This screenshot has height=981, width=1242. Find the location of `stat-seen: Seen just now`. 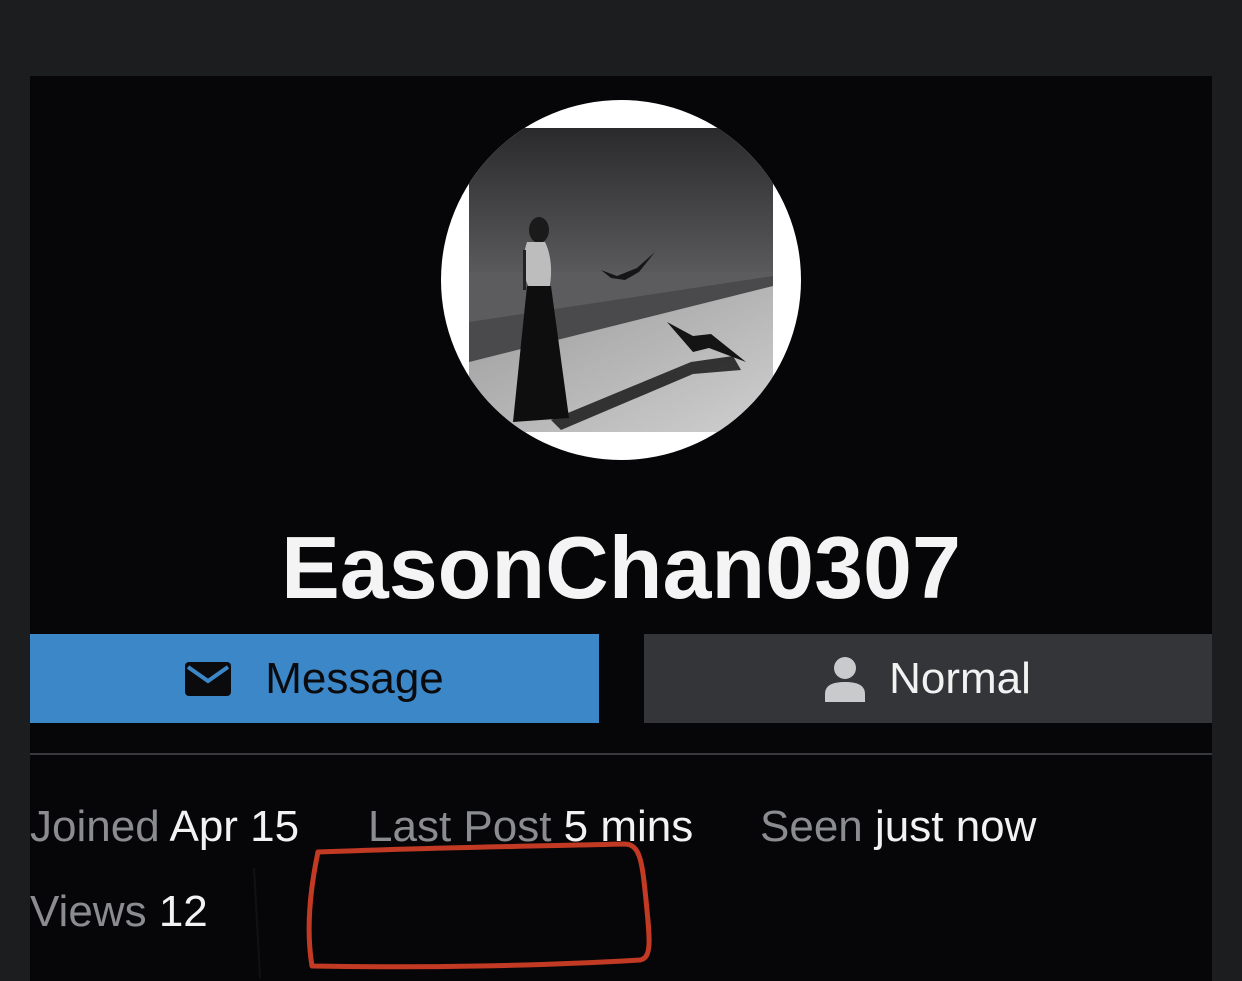

stat-seen: Seen just now is located at coordinates (898, 827).